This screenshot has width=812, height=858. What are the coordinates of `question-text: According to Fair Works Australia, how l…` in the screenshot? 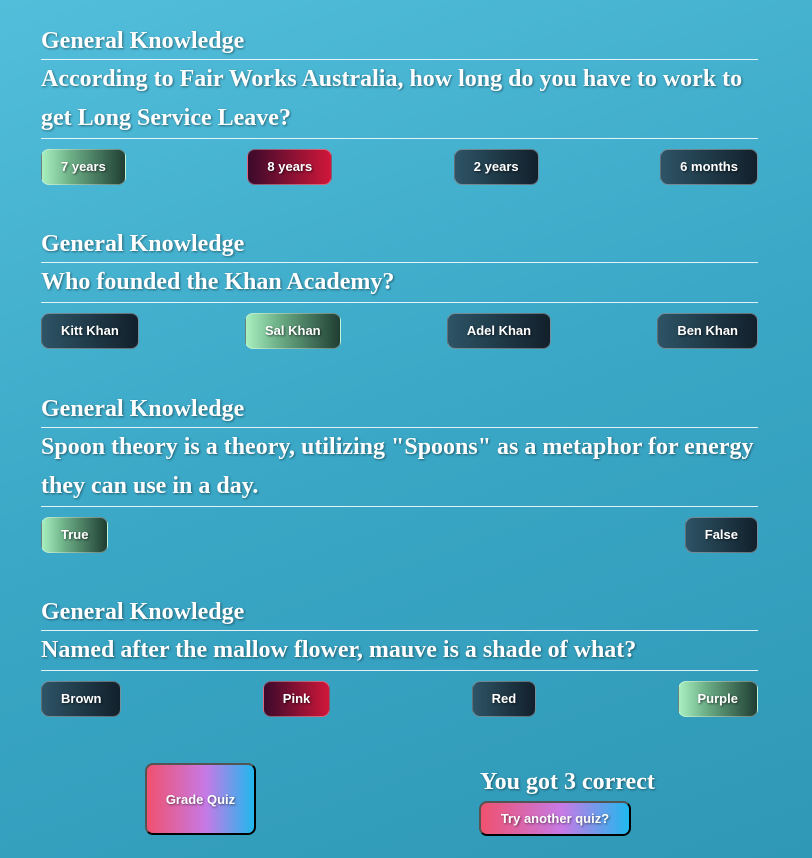 It's located at (399, 99).